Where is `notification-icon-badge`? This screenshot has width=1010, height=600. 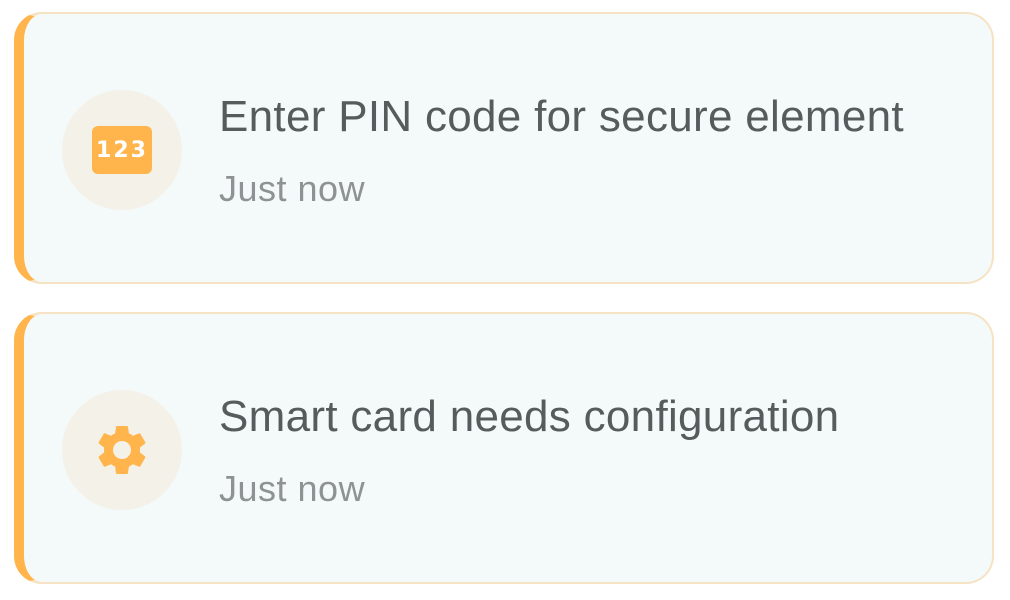
notification-icon-badge is located at coordinates (122, 450).